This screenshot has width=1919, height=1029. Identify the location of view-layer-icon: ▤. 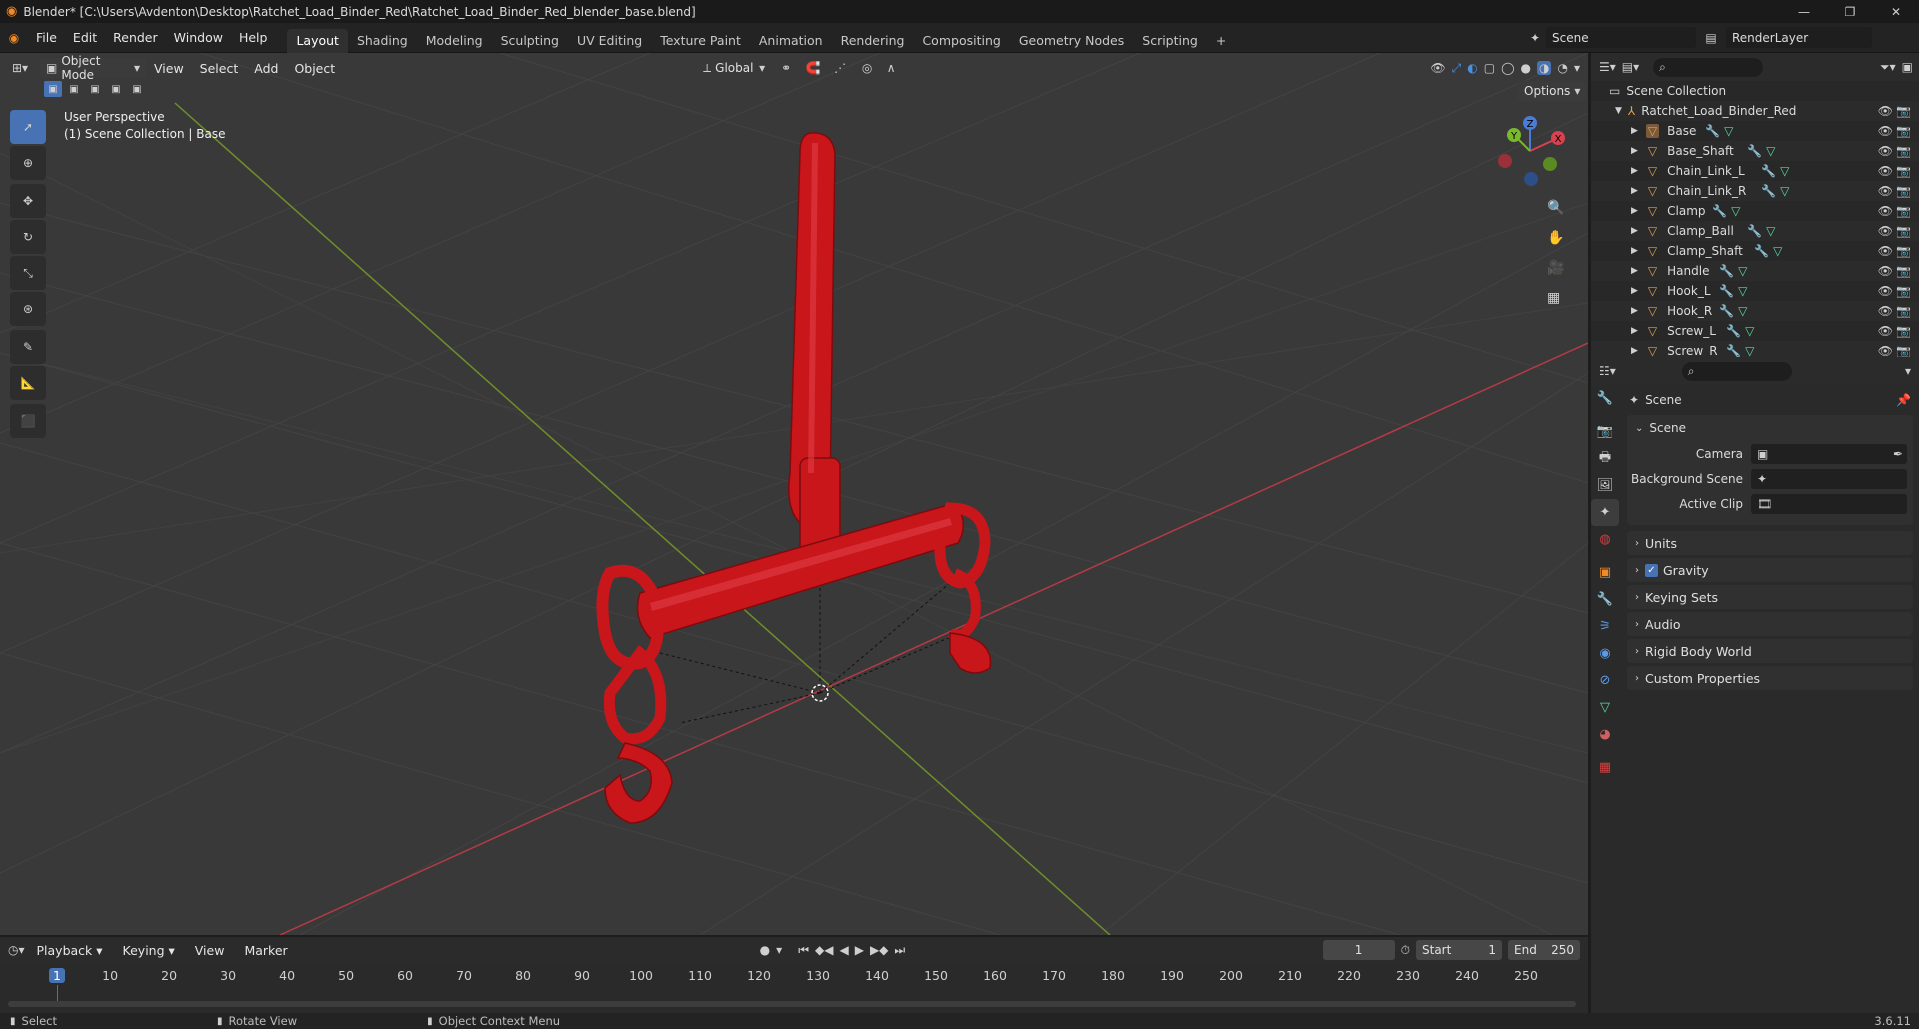
(1711, 38).